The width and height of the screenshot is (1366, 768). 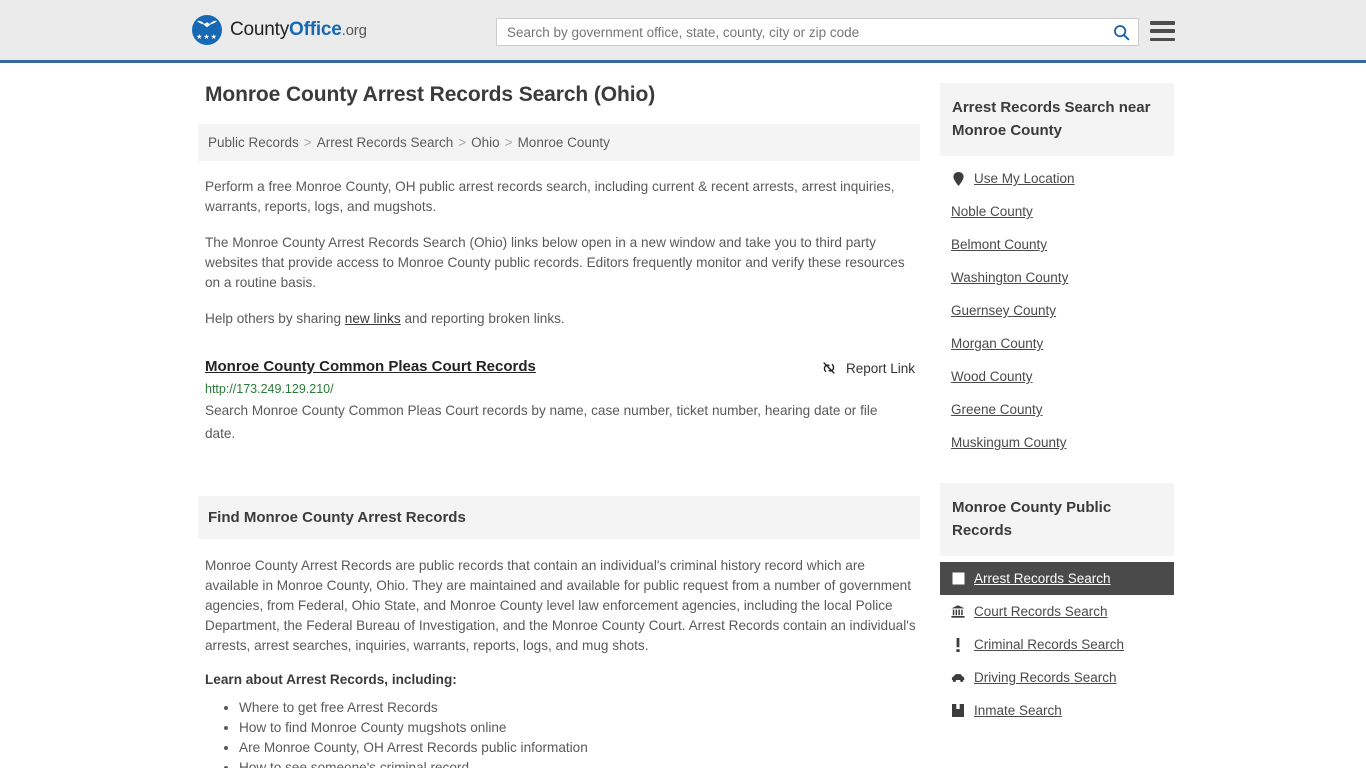 What do you see at coordinates (482, 318) in the screenshot?
I see `help-text-after: and reporting broken links.` at bounding box center [482, 318].